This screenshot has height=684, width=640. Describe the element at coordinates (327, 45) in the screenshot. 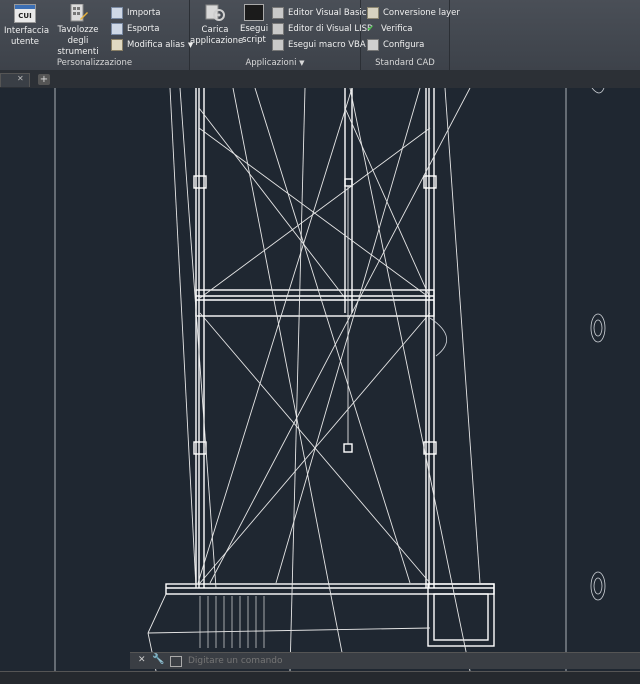

I see `esegui-macro-label: Esegui macro VBA` at that location.